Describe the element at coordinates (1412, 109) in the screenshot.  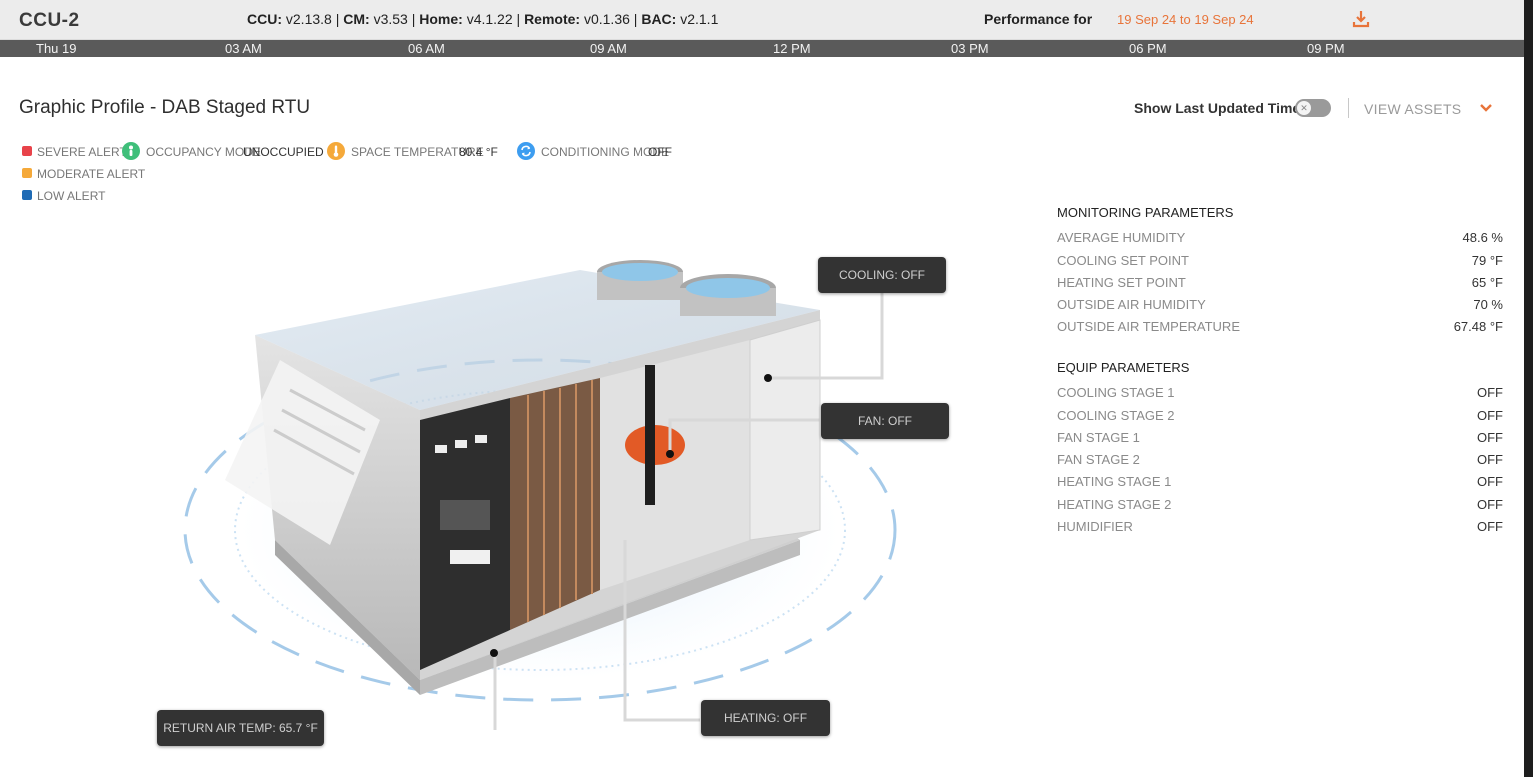
I see `view-assets-link: VIEW ASSETS` at that location.